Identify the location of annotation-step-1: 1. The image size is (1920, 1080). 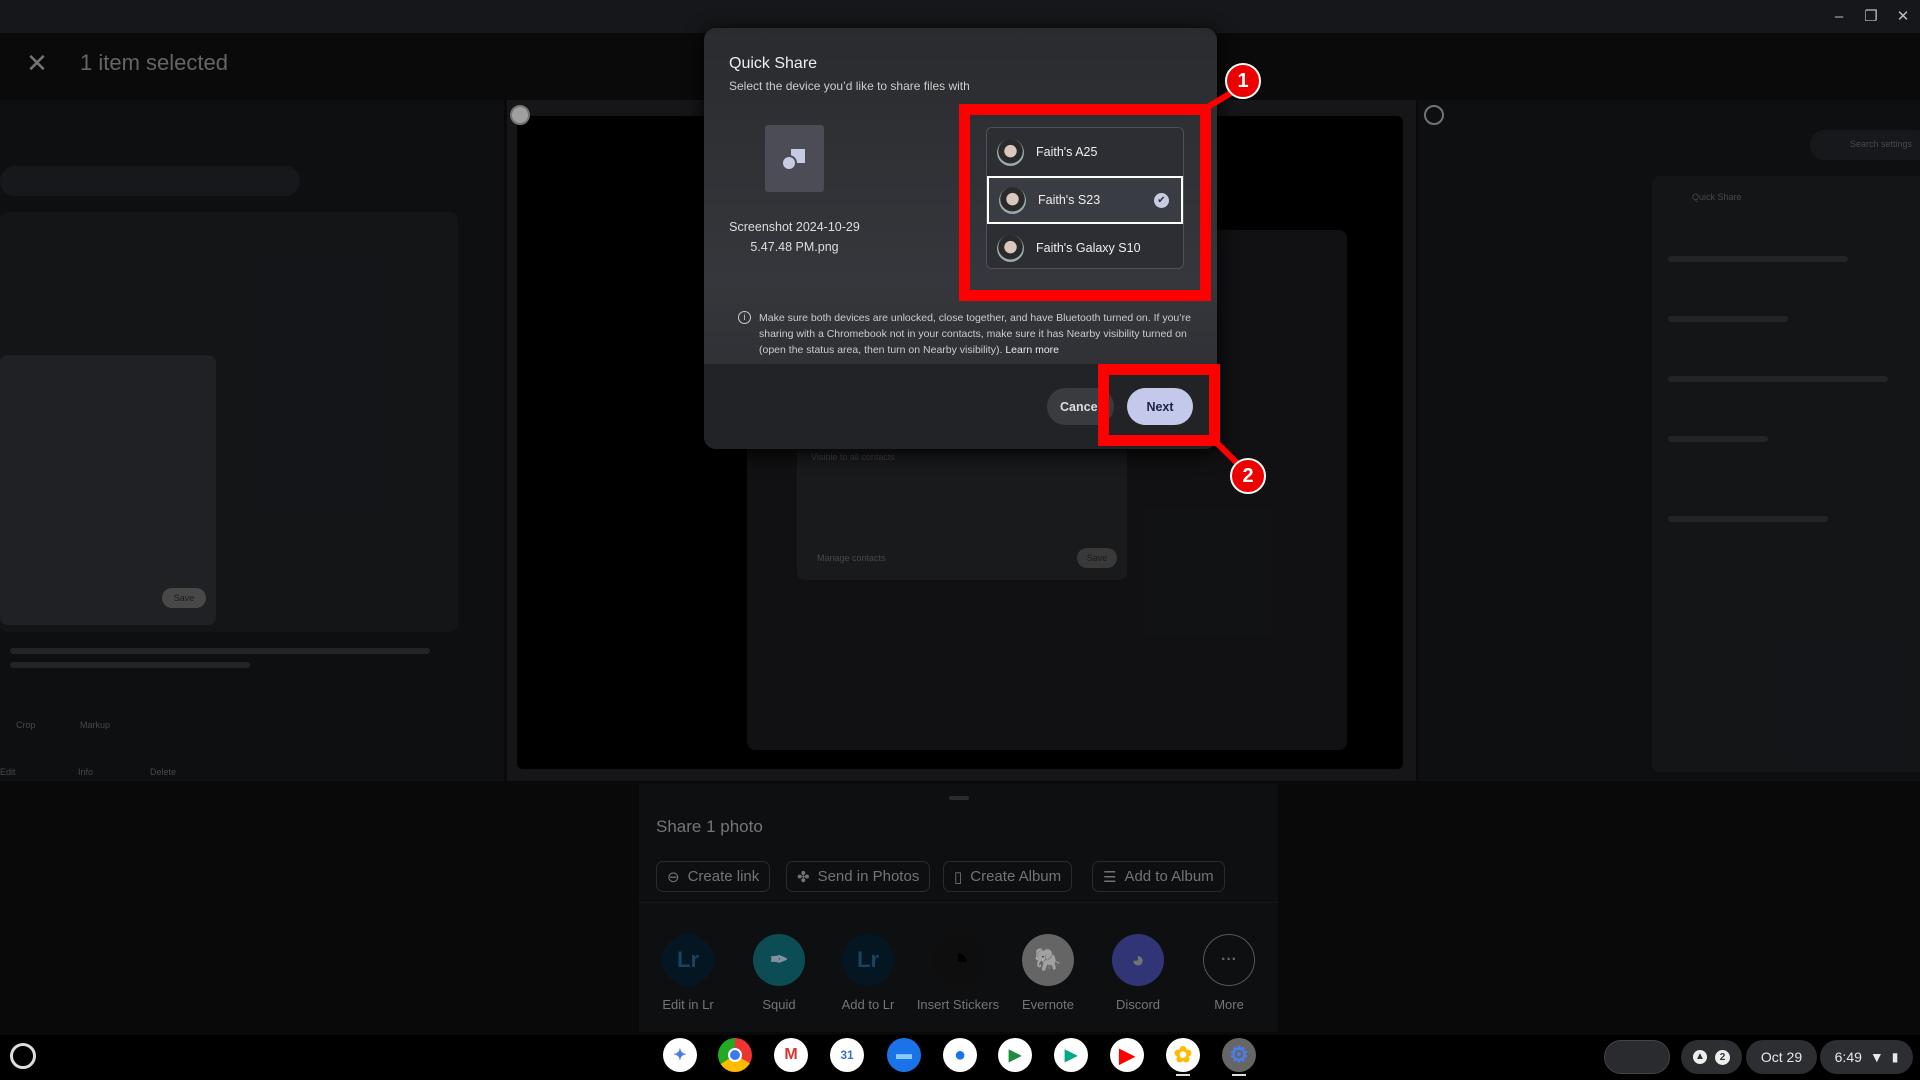
(1243, 81).